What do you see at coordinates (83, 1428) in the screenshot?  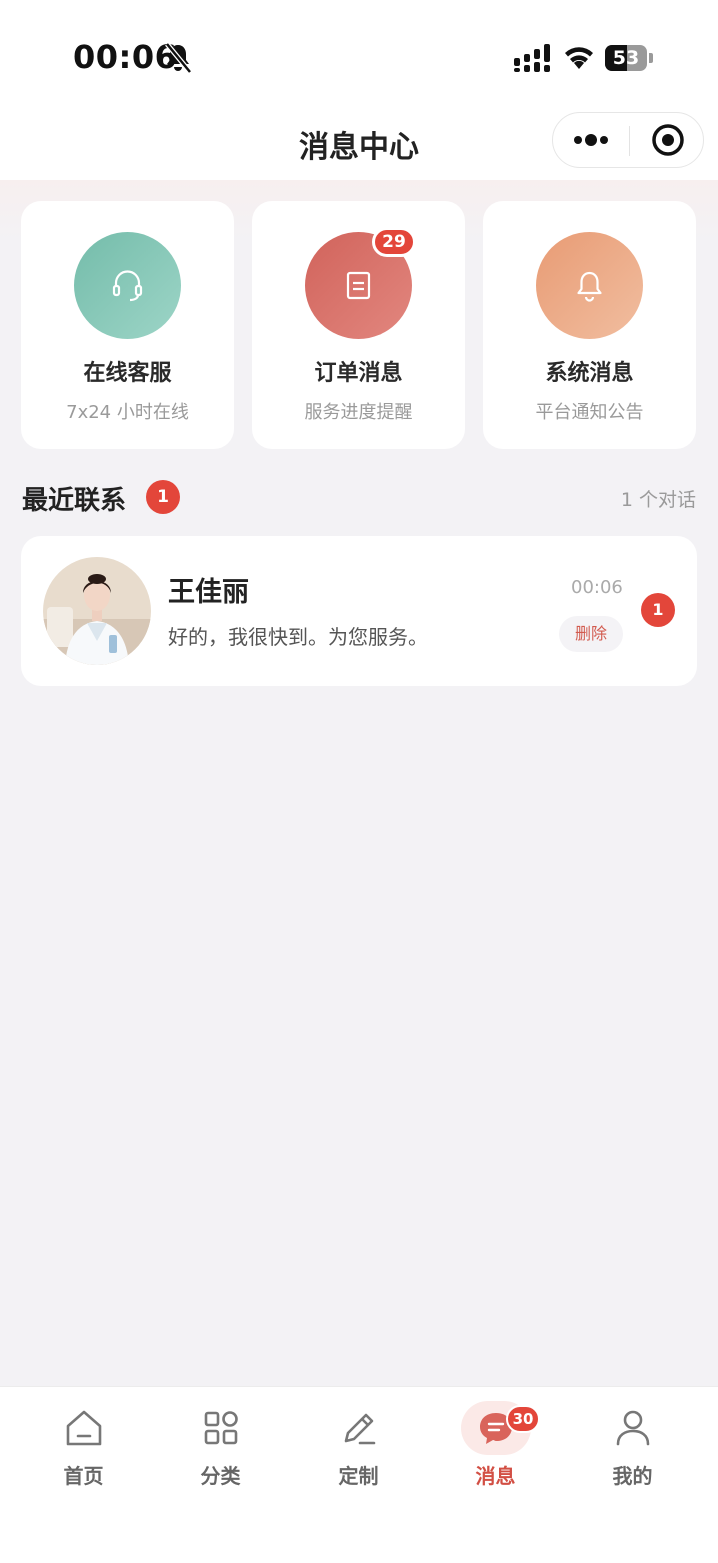 I see `home-icon` at bounding box center [83, 1428].